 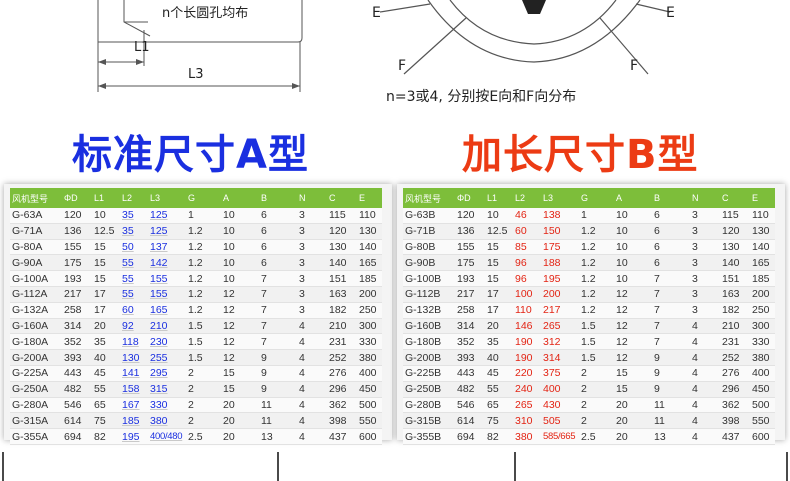 I want to click on table-cell: 17, so click(x=106, y=310).